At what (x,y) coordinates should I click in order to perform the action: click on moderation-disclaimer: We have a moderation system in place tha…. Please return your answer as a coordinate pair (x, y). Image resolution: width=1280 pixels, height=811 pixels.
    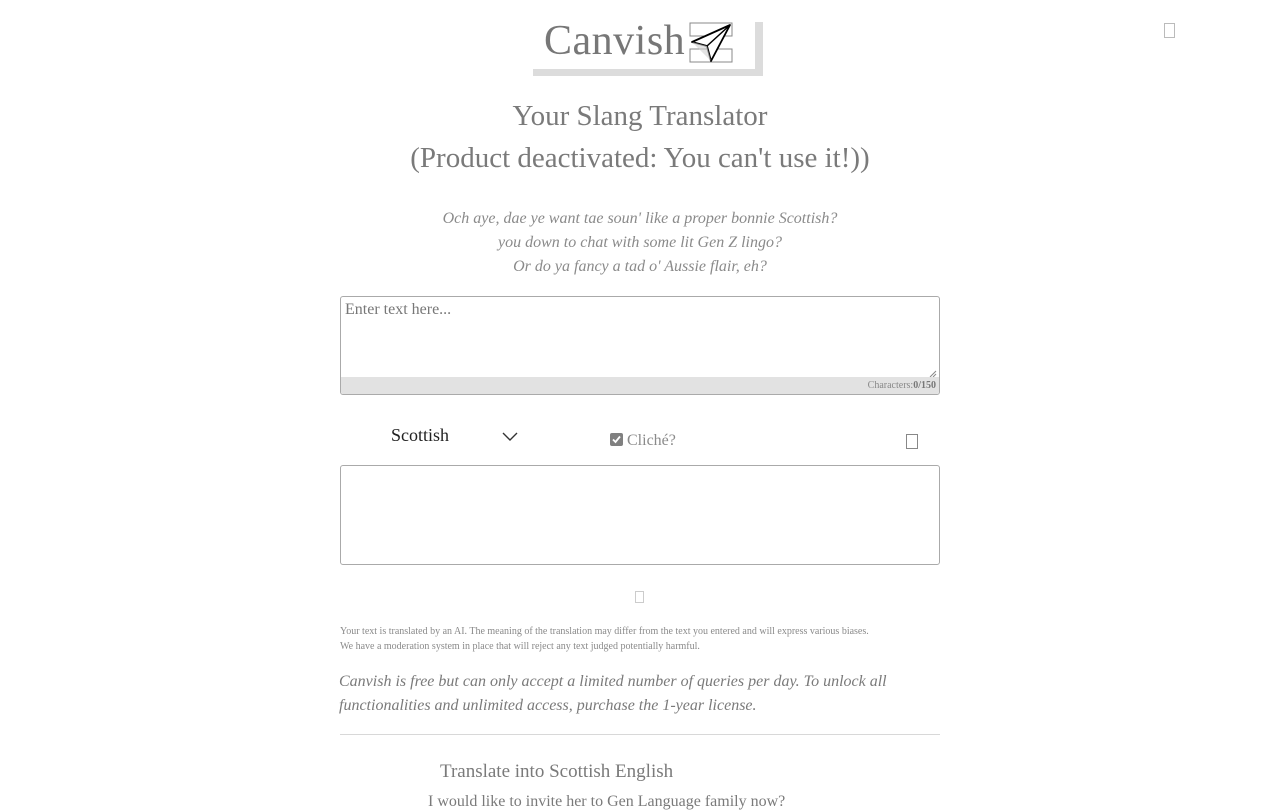
    Looking at the image, I should click on (520, 646).